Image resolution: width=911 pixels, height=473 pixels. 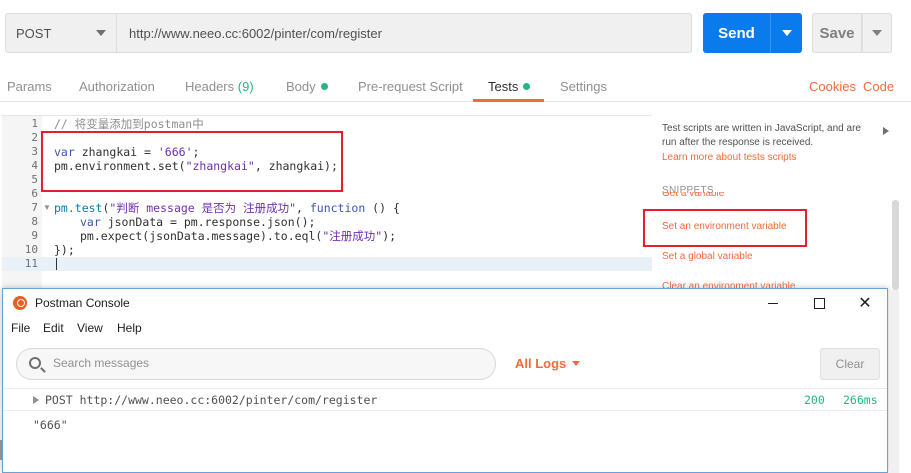 What do you see at coordinates (814, 400) in the screenshot?
I see `log-status-code: 200` at bounding box center [814, 400].